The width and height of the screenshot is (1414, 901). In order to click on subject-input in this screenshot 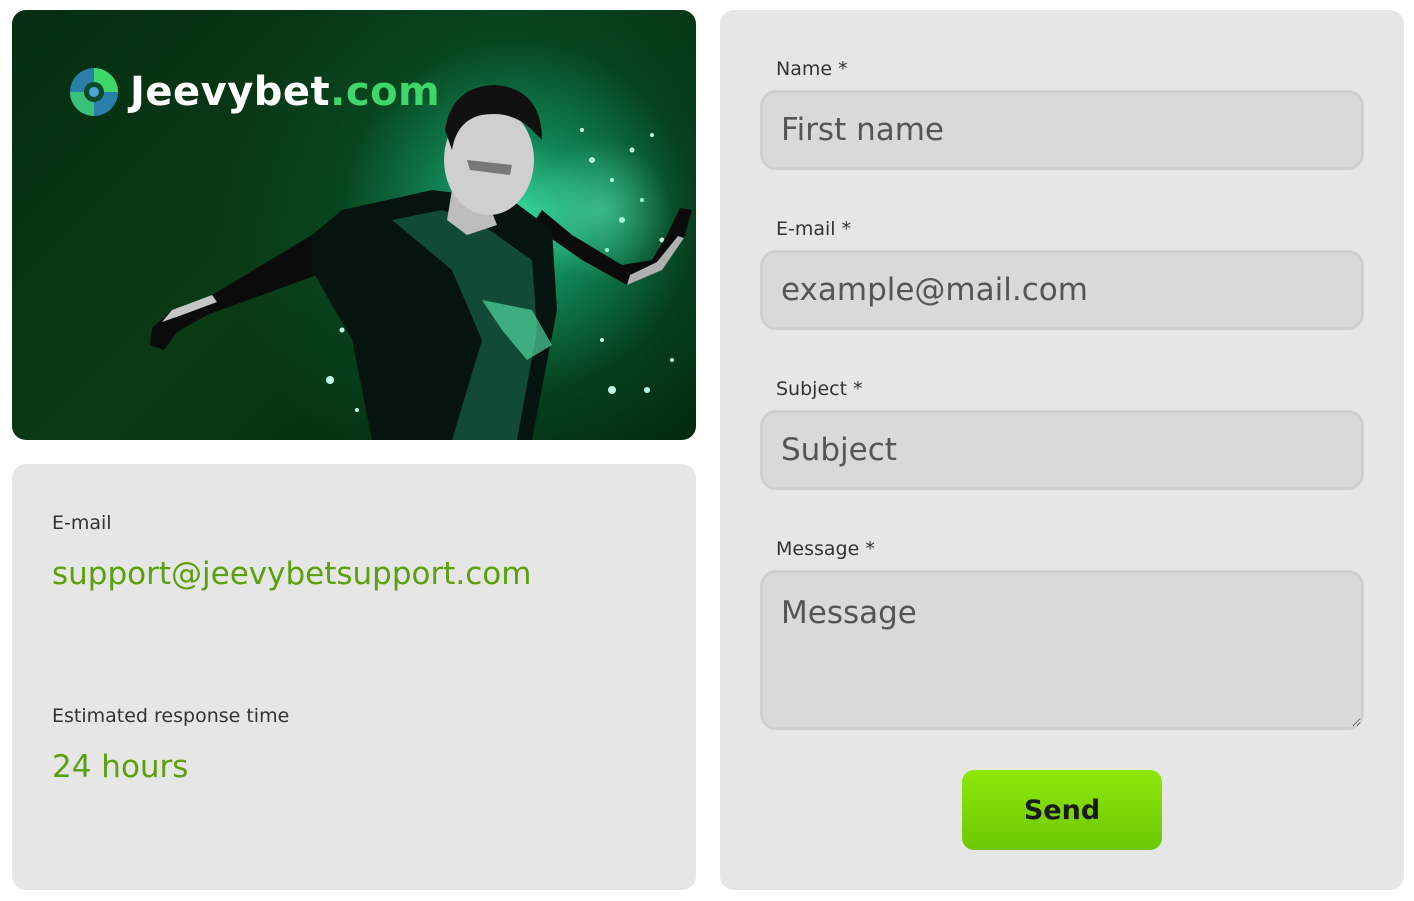, I will do `click(1062, 450)`.